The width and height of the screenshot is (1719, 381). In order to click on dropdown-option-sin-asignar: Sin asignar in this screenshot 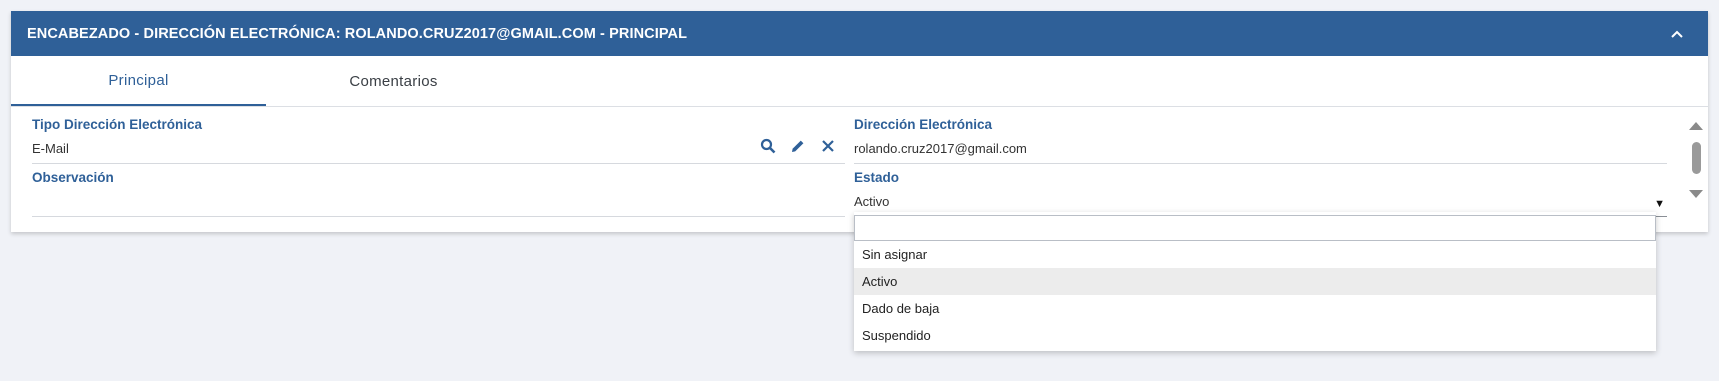, I will do `click(1255, 254)`.